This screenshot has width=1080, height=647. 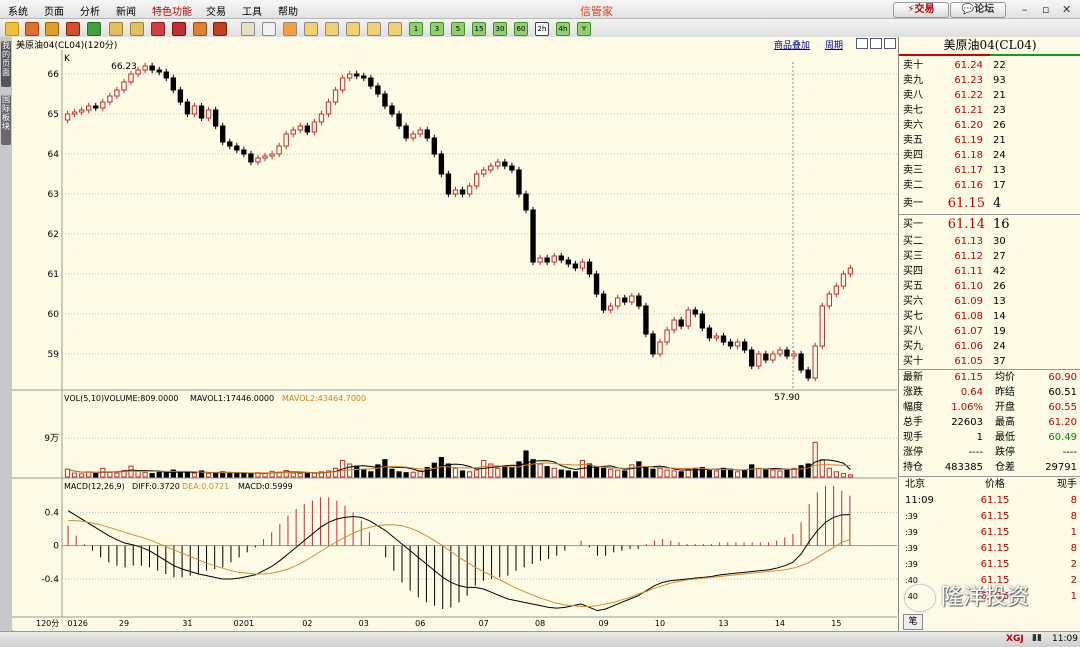 I want to click on bid-row: 买三 61.12 27, so click(x=989, y=256).